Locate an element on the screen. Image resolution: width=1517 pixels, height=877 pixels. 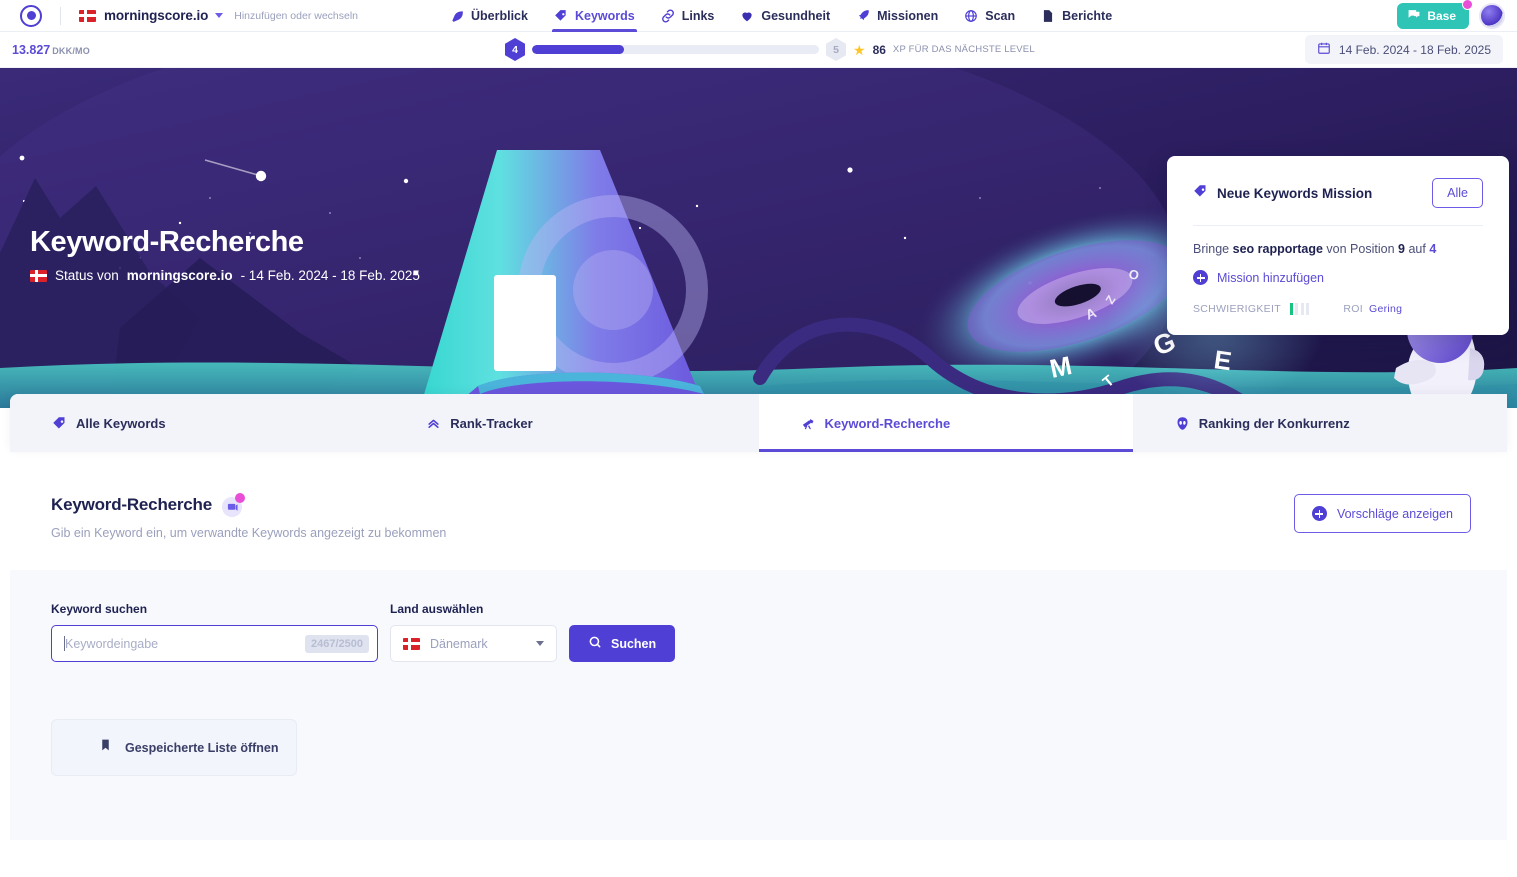
country-field-group: Land auswählen Dänemark is located at coordinates (473, 632).